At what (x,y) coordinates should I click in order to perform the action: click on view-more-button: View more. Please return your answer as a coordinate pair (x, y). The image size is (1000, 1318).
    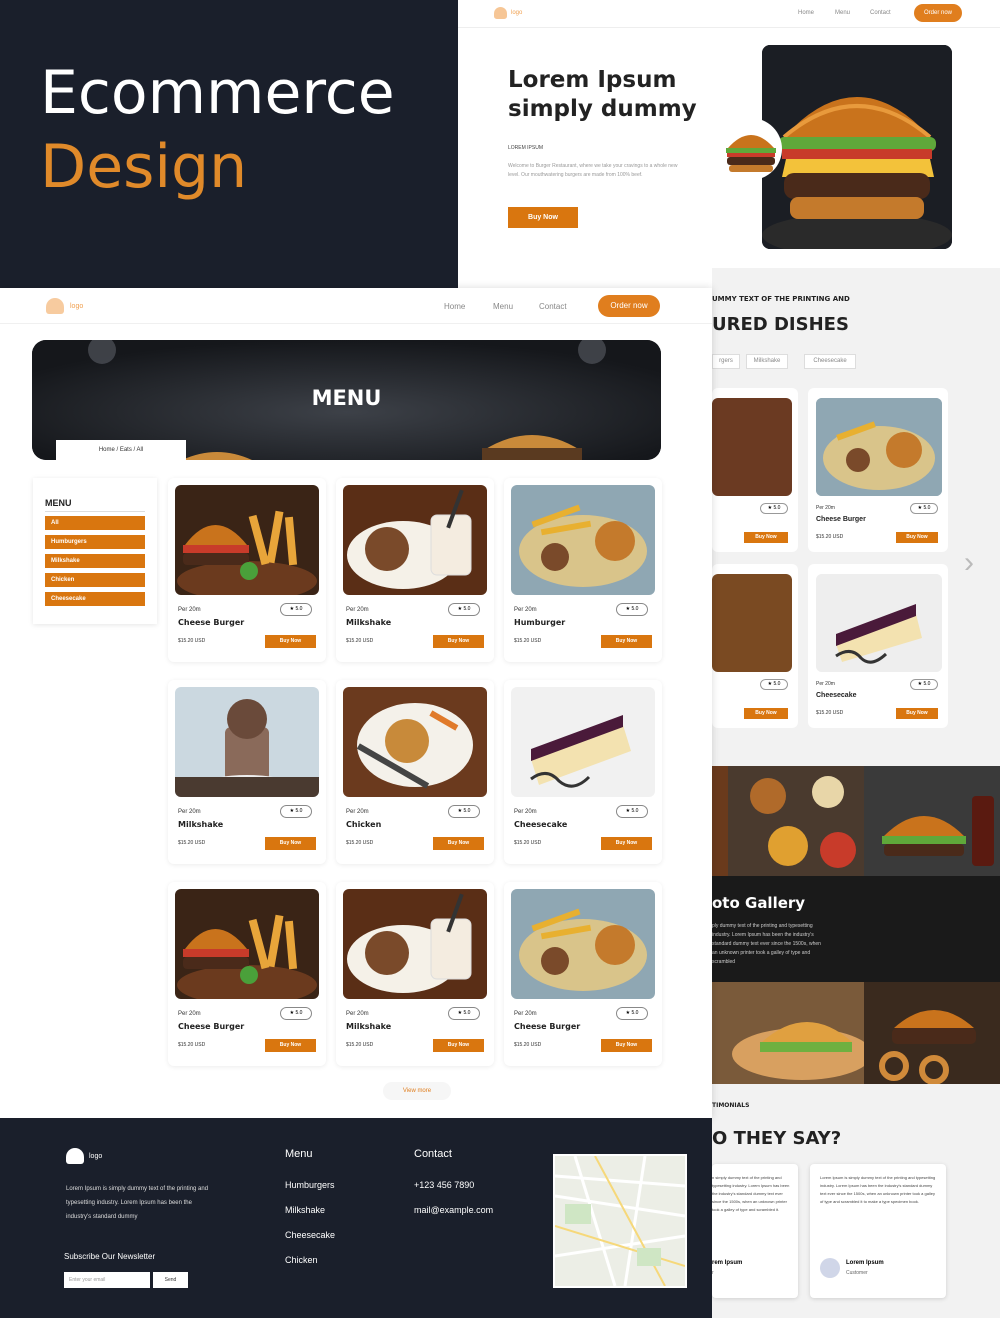
    Looking at the image, I should click on (417, 1091).